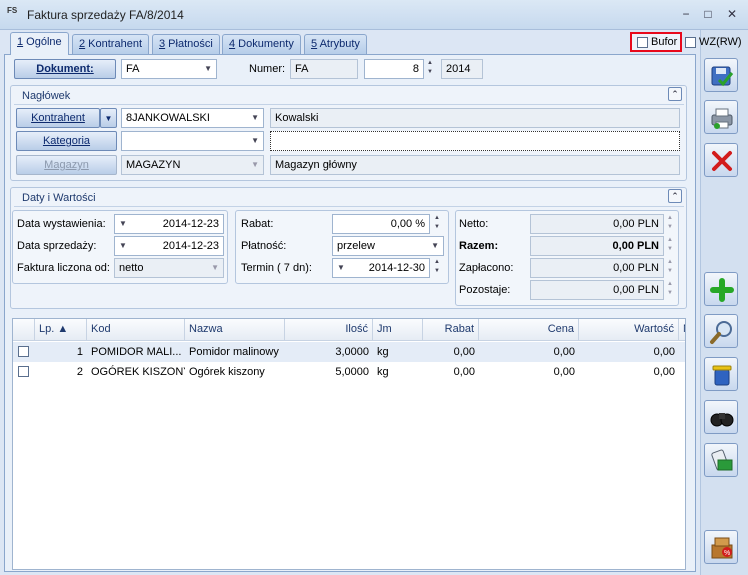 Image resolution: width=748 pixels, height=575 pixels. Describe the element at coordinates (664, 42) in the screenshot. I see `bufor-label: Bufor` at that location.